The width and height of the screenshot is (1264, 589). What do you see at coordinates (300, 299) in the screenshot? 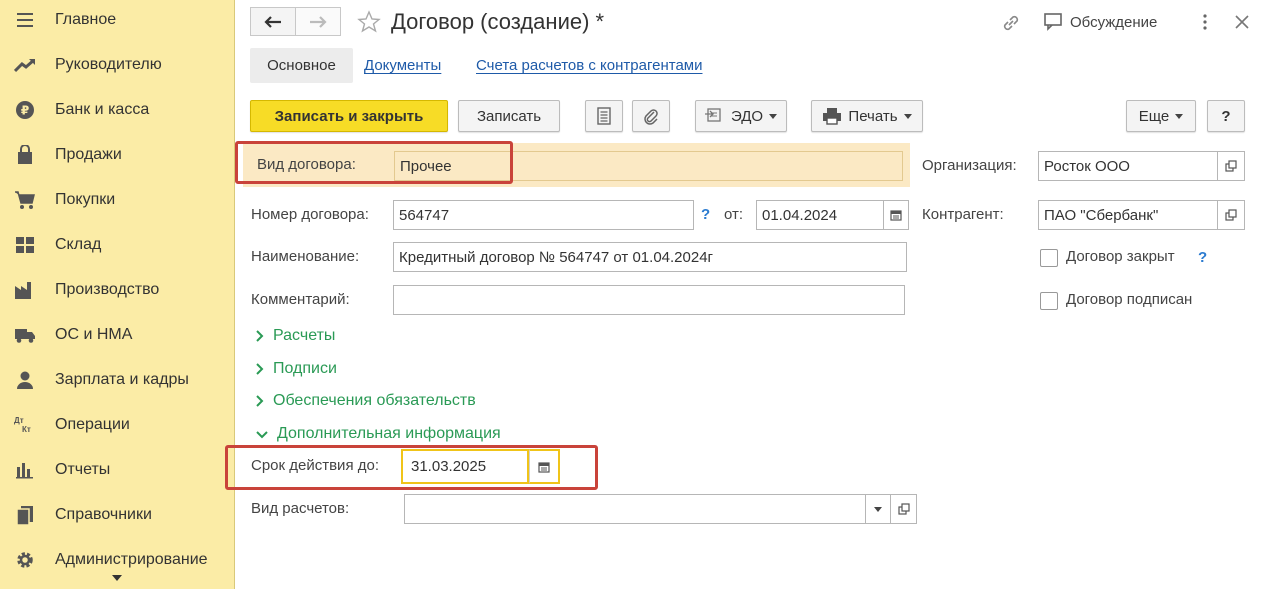
I see `comment-label: Комментарий:` at bounding box center [300, 299].